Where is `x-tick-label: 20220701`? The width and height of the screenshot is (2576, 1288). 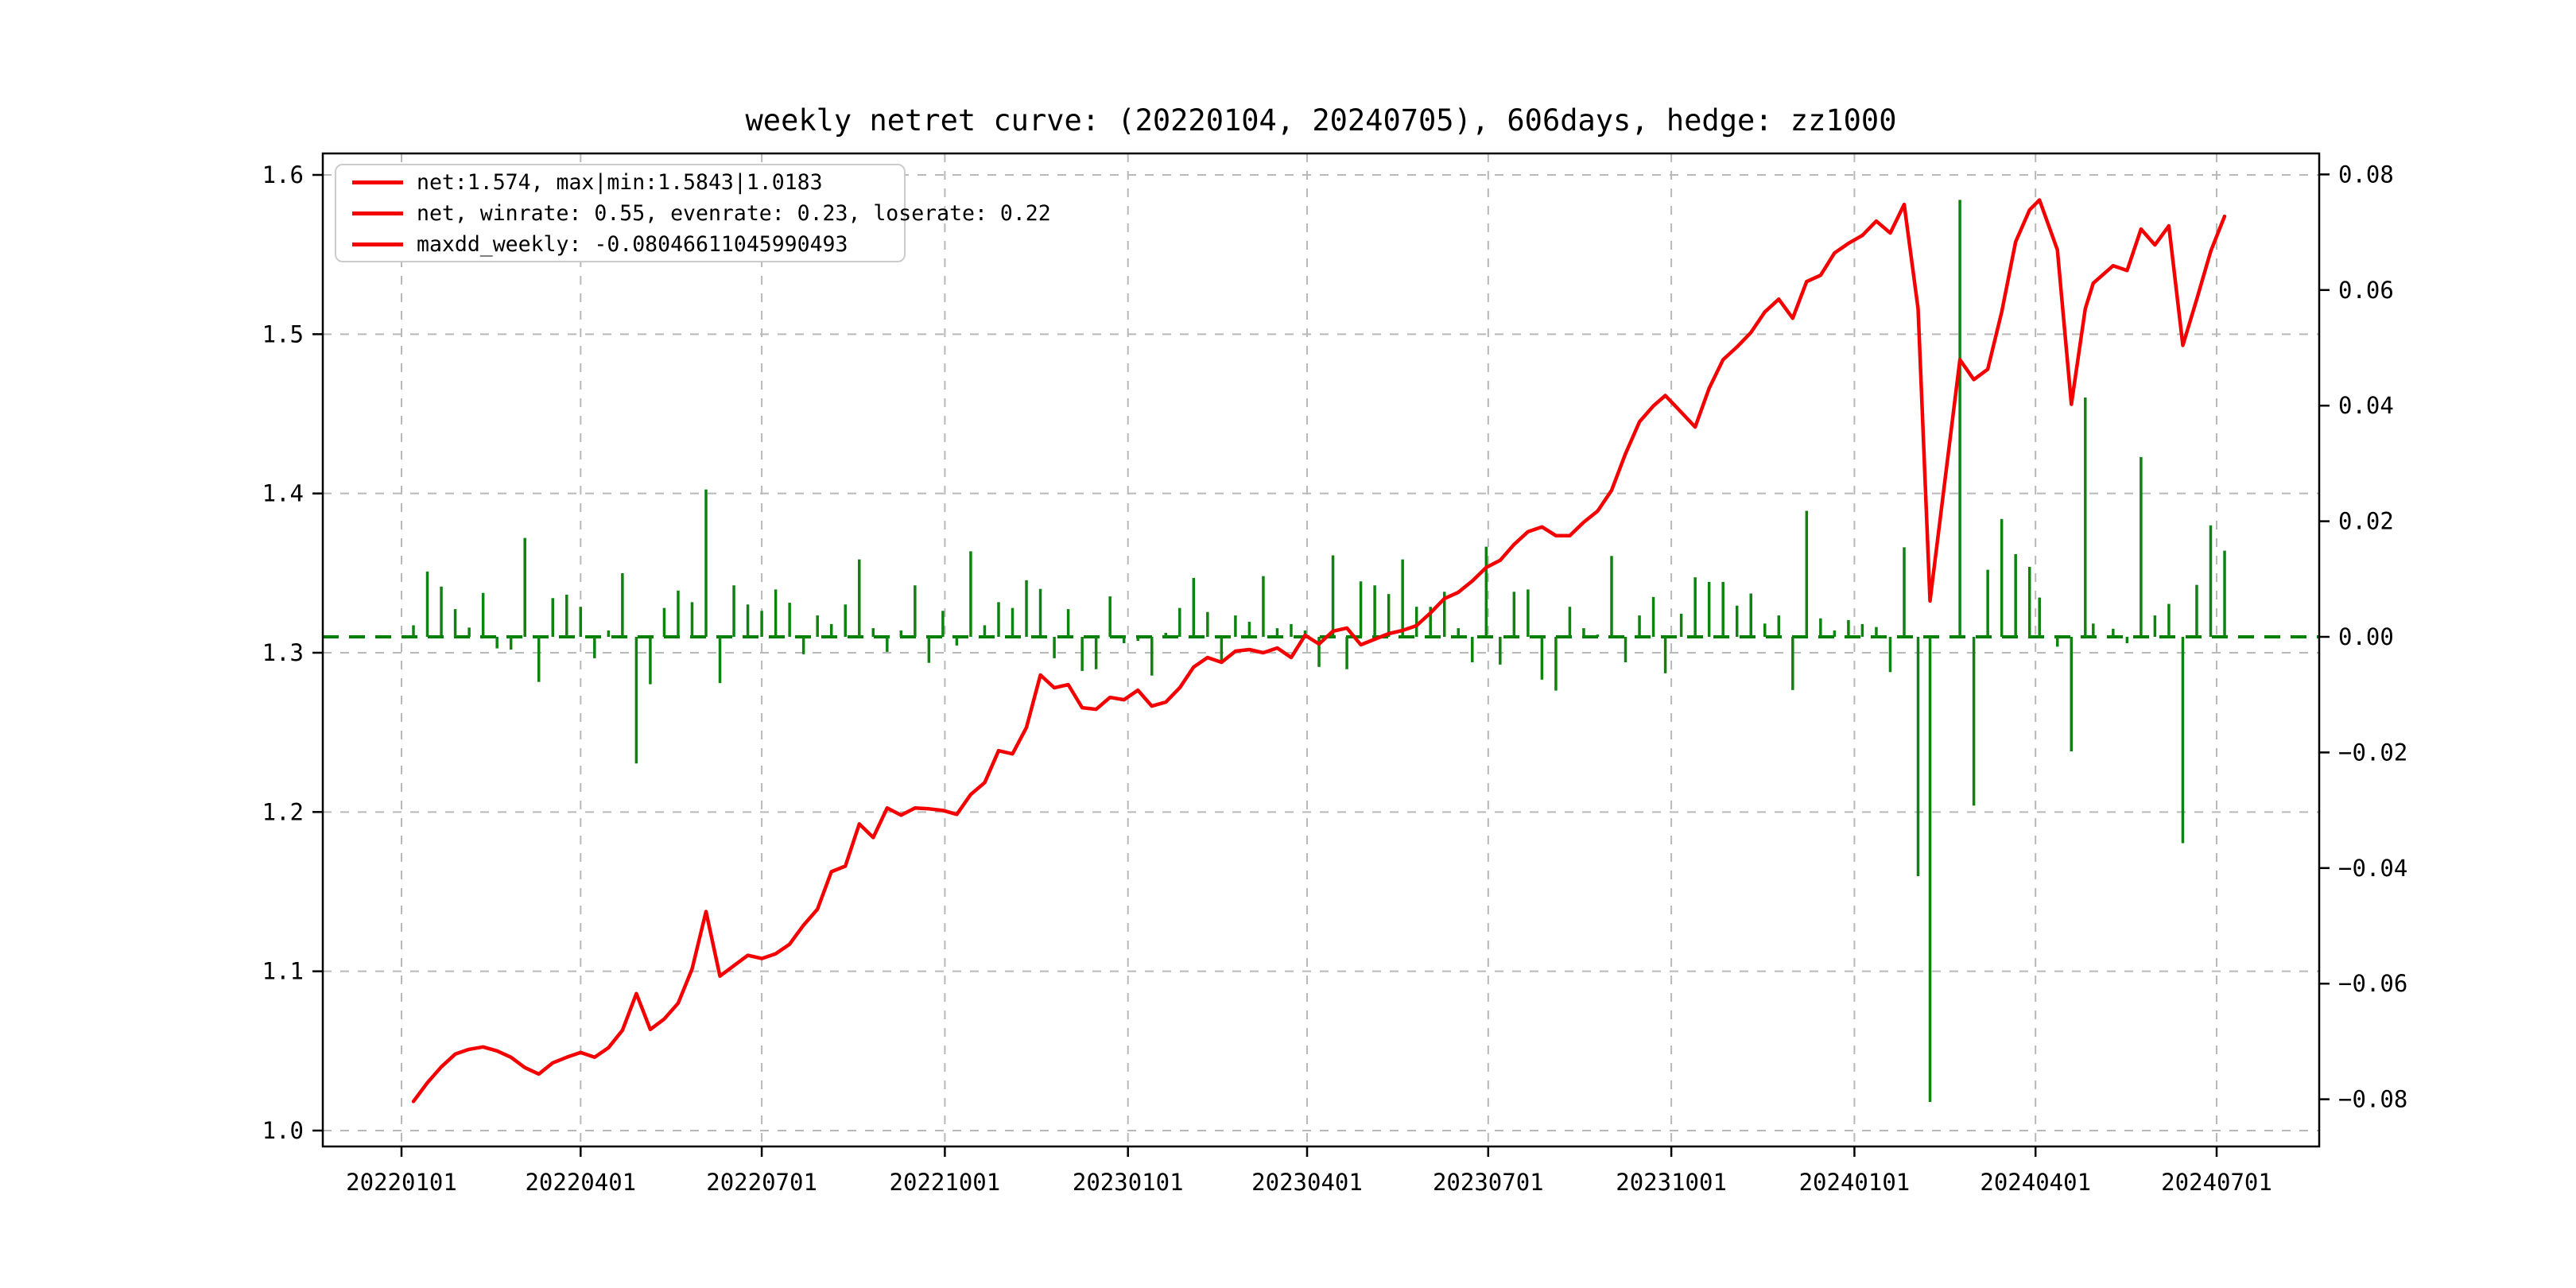 x-tick-label: 20220701 is located at coordinates (762, 1182).